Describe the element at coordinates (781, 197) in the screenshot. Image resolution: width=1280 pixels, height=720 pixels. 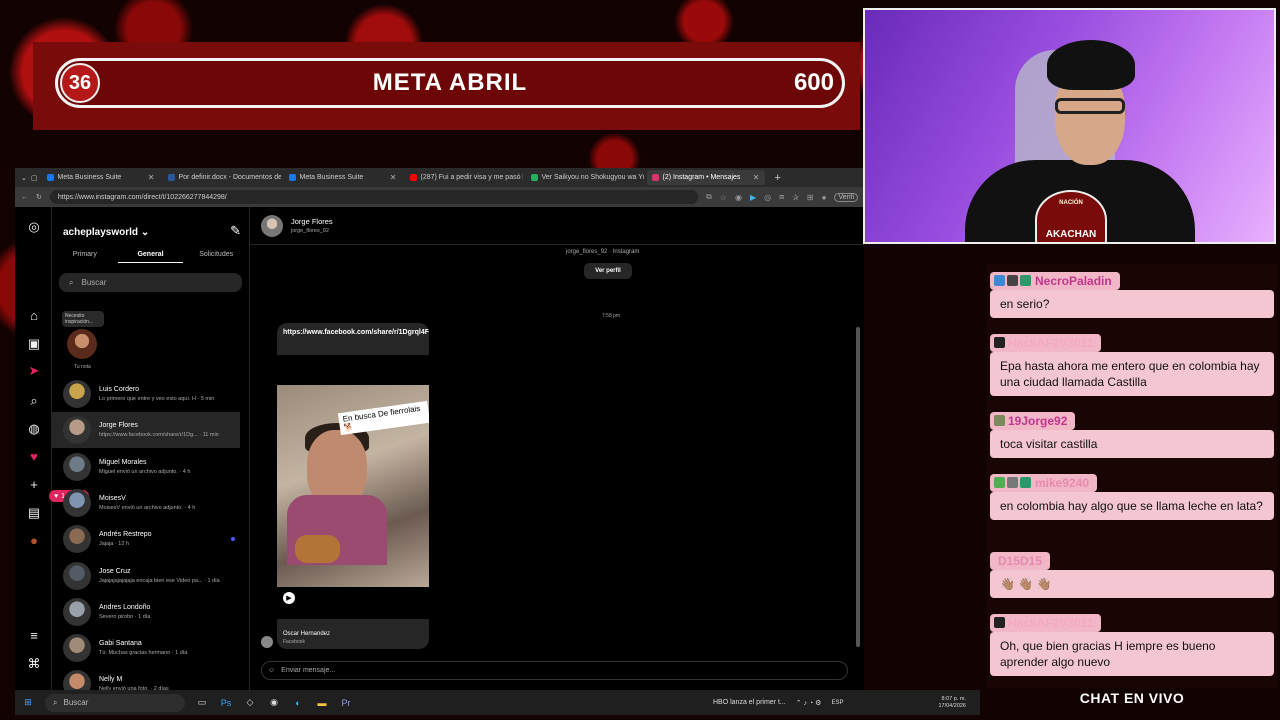
I see `split-screen-icon: ⧈` at that location.